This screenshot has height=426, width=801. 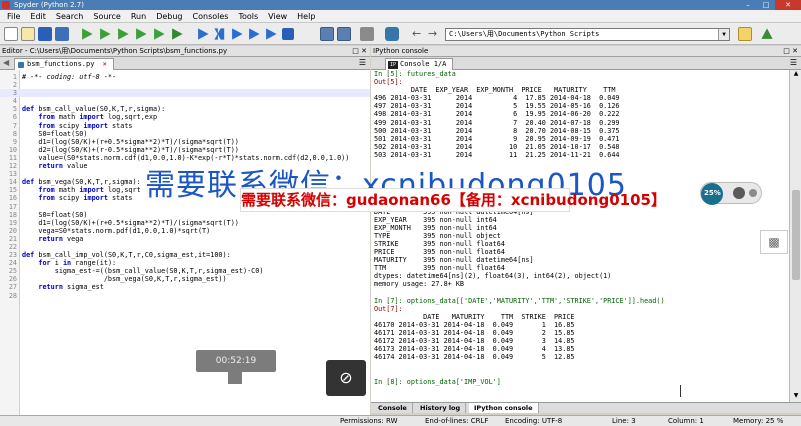 What do you see at coordinates (185, 296) in the screenshot?
I see `code-line: 28` at bounding box center [185, 296].